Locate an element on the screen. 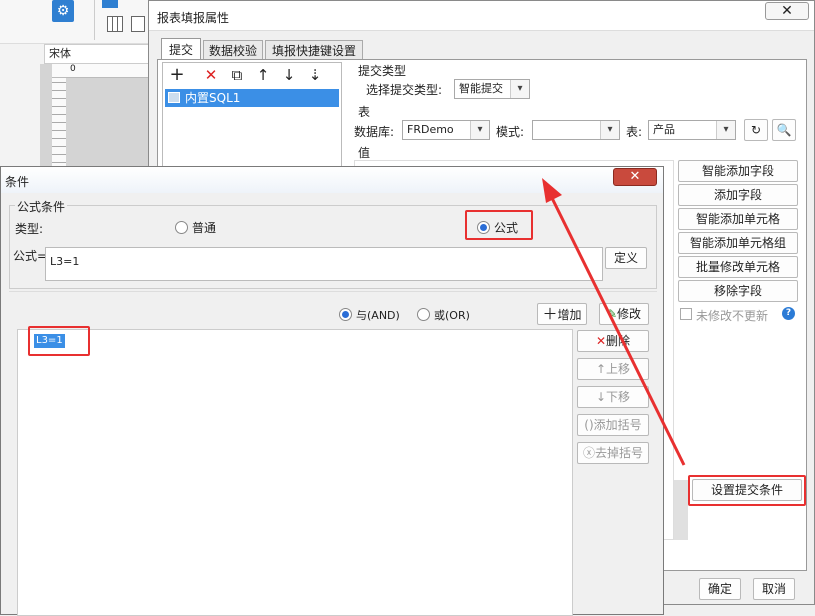 This screenshot has height=616, width=815. annotation-arrow-head is located at coordinates (552, 190).